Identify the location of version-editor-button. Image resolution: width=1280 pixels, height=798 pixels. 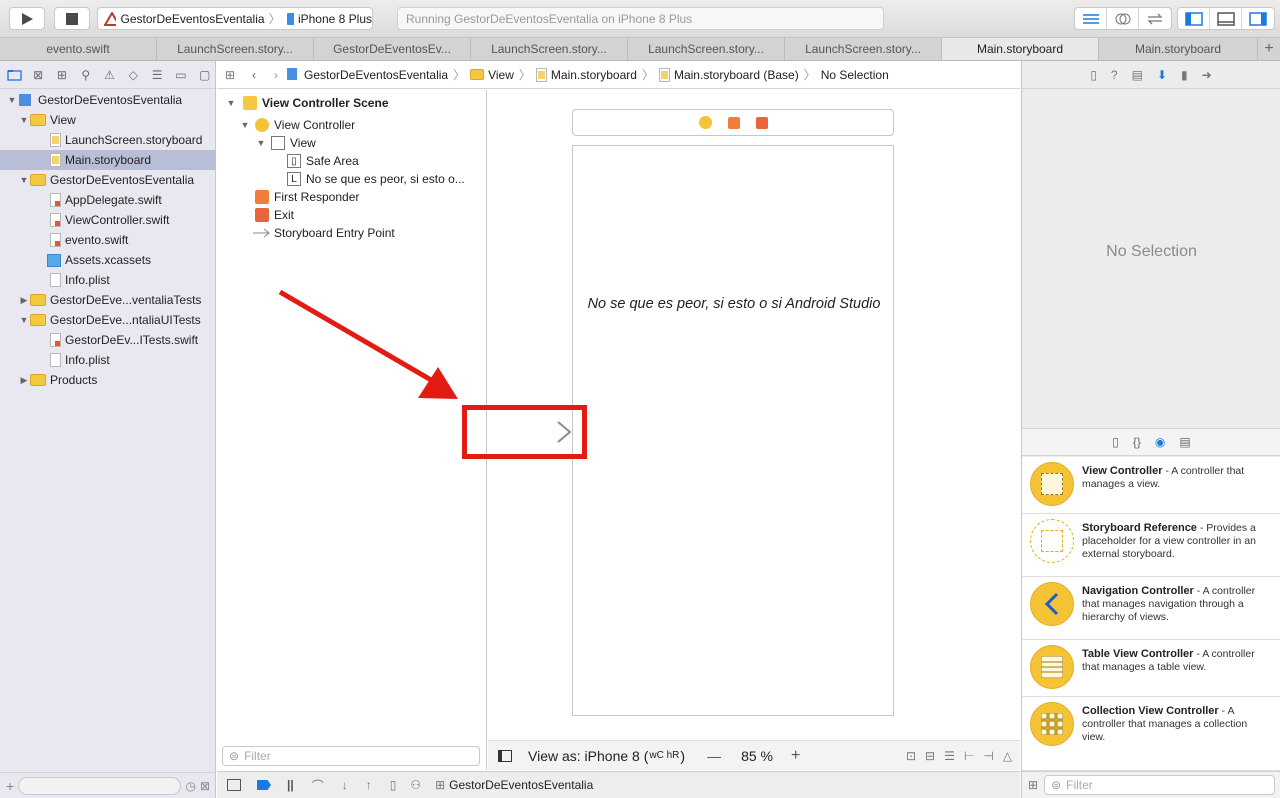
(1155, 18).